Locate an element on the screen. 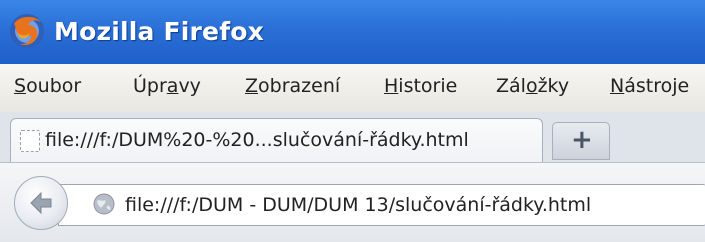  globe-icon is located at coordinates (104, 204).